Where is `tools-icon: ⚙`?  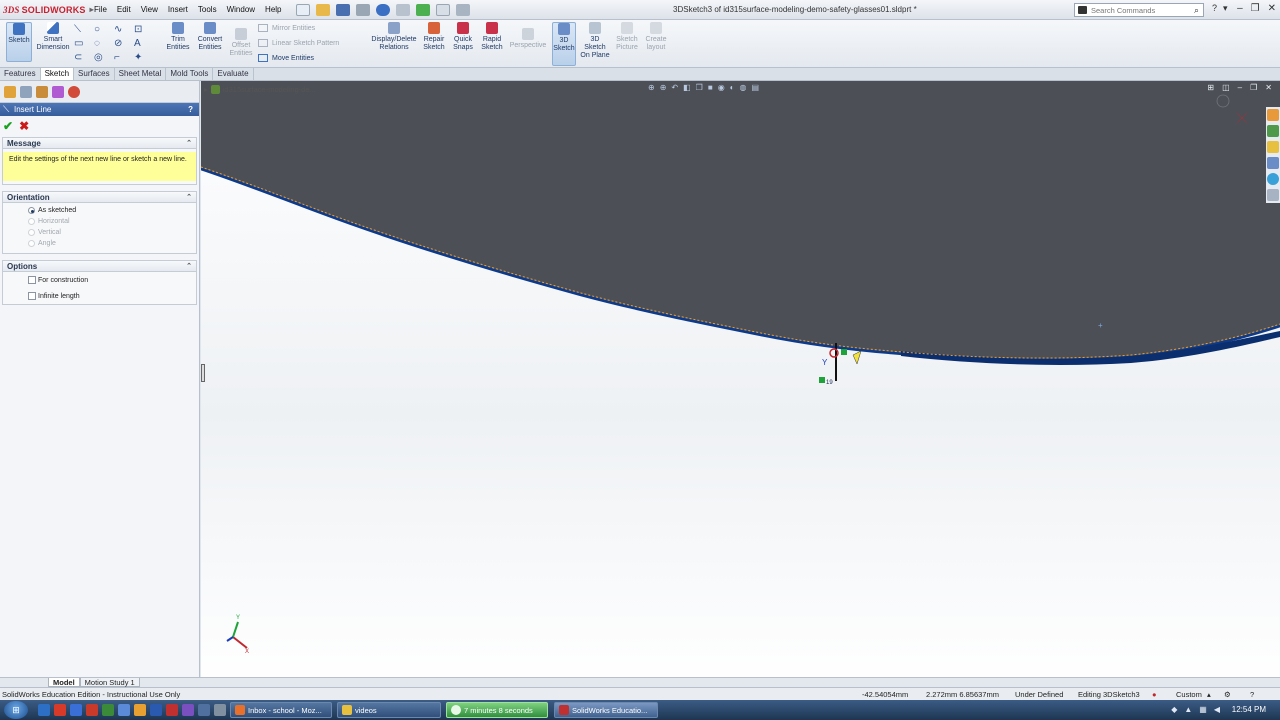
tools-icon: ⚙ is located at coordinates (1227, 694).